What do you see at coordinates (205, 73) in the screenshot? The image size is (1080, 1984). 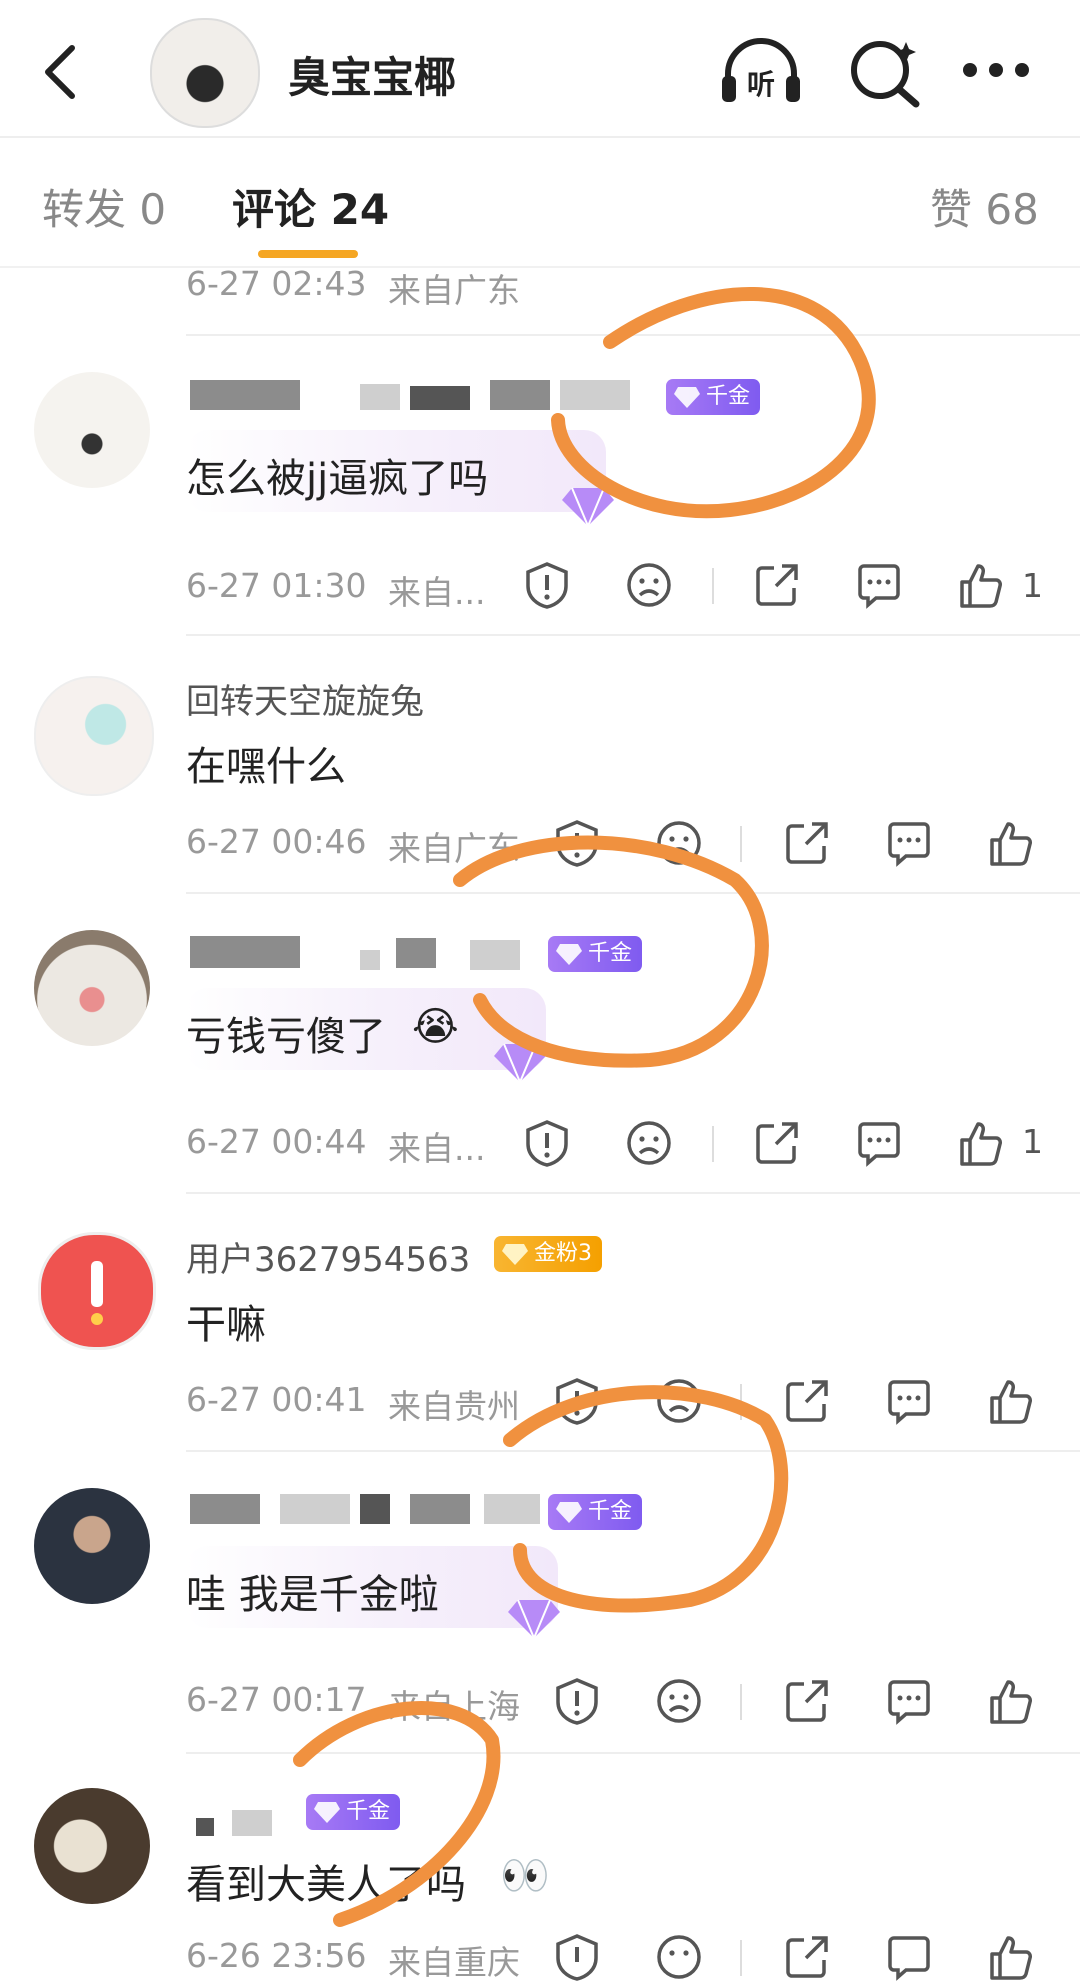 I see `profile-avatar` at bounding box center [205, 73].